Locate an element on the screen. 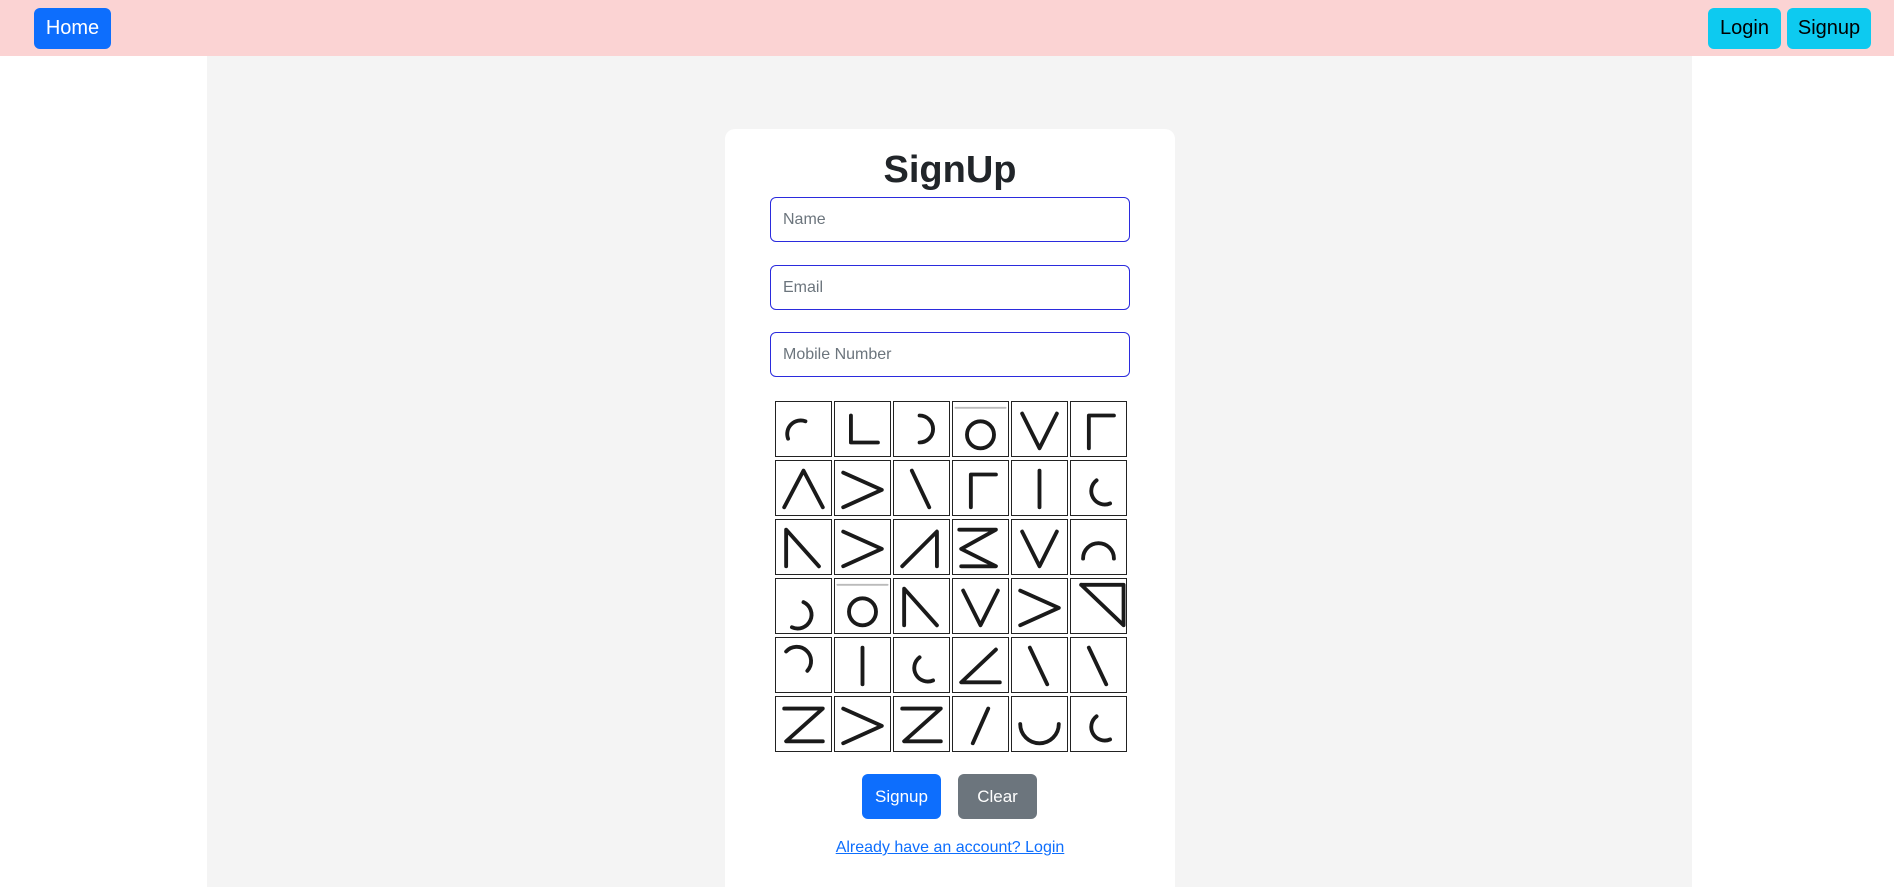  arc-top-icon is located at coordinates (1098, 551).